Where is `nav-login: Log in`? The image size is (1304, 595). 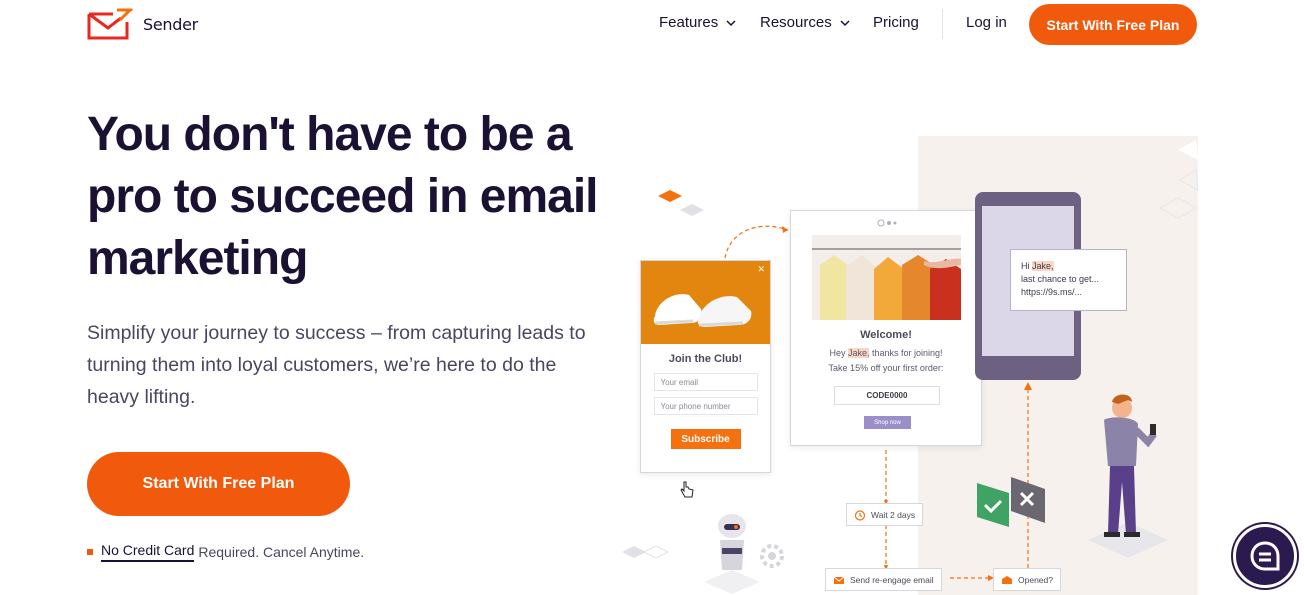
nav-login: Log in is located at coordinates (986, 22).